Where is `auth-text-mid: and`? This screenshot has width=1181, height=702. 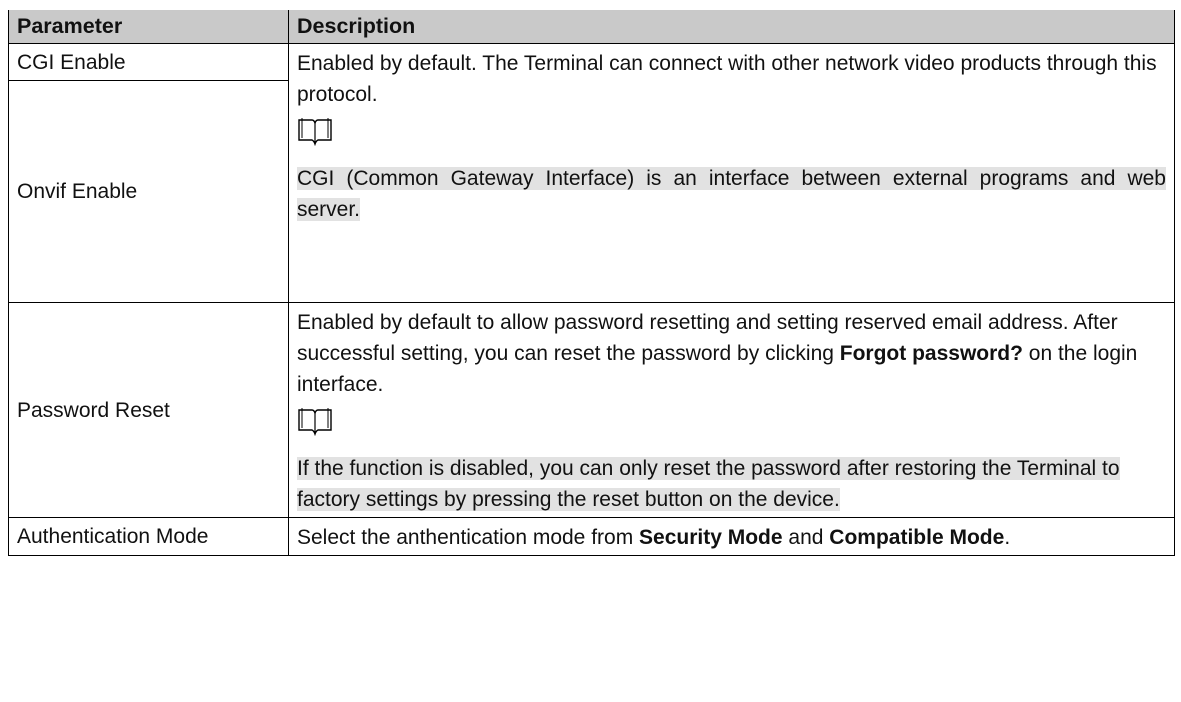
auth-text-mid: and is located at coordinates (806, 537).